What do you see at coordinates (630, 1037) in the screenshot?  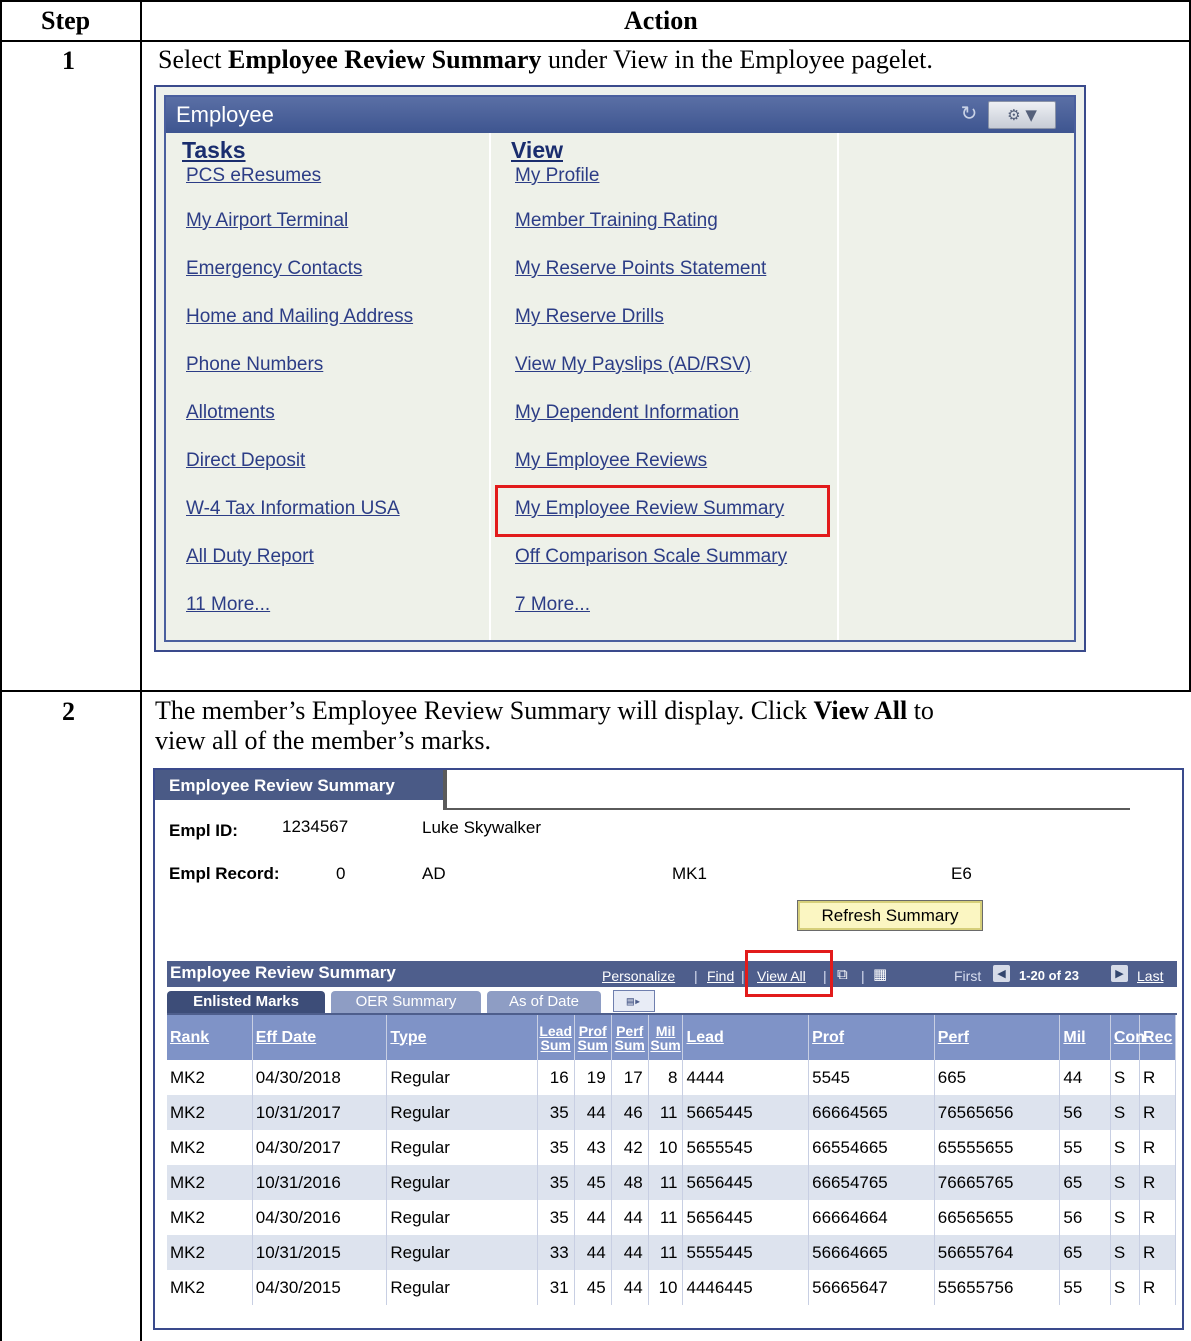 I see `col-perf-sum: Perf Sum` at bounding box center [630, 1037].